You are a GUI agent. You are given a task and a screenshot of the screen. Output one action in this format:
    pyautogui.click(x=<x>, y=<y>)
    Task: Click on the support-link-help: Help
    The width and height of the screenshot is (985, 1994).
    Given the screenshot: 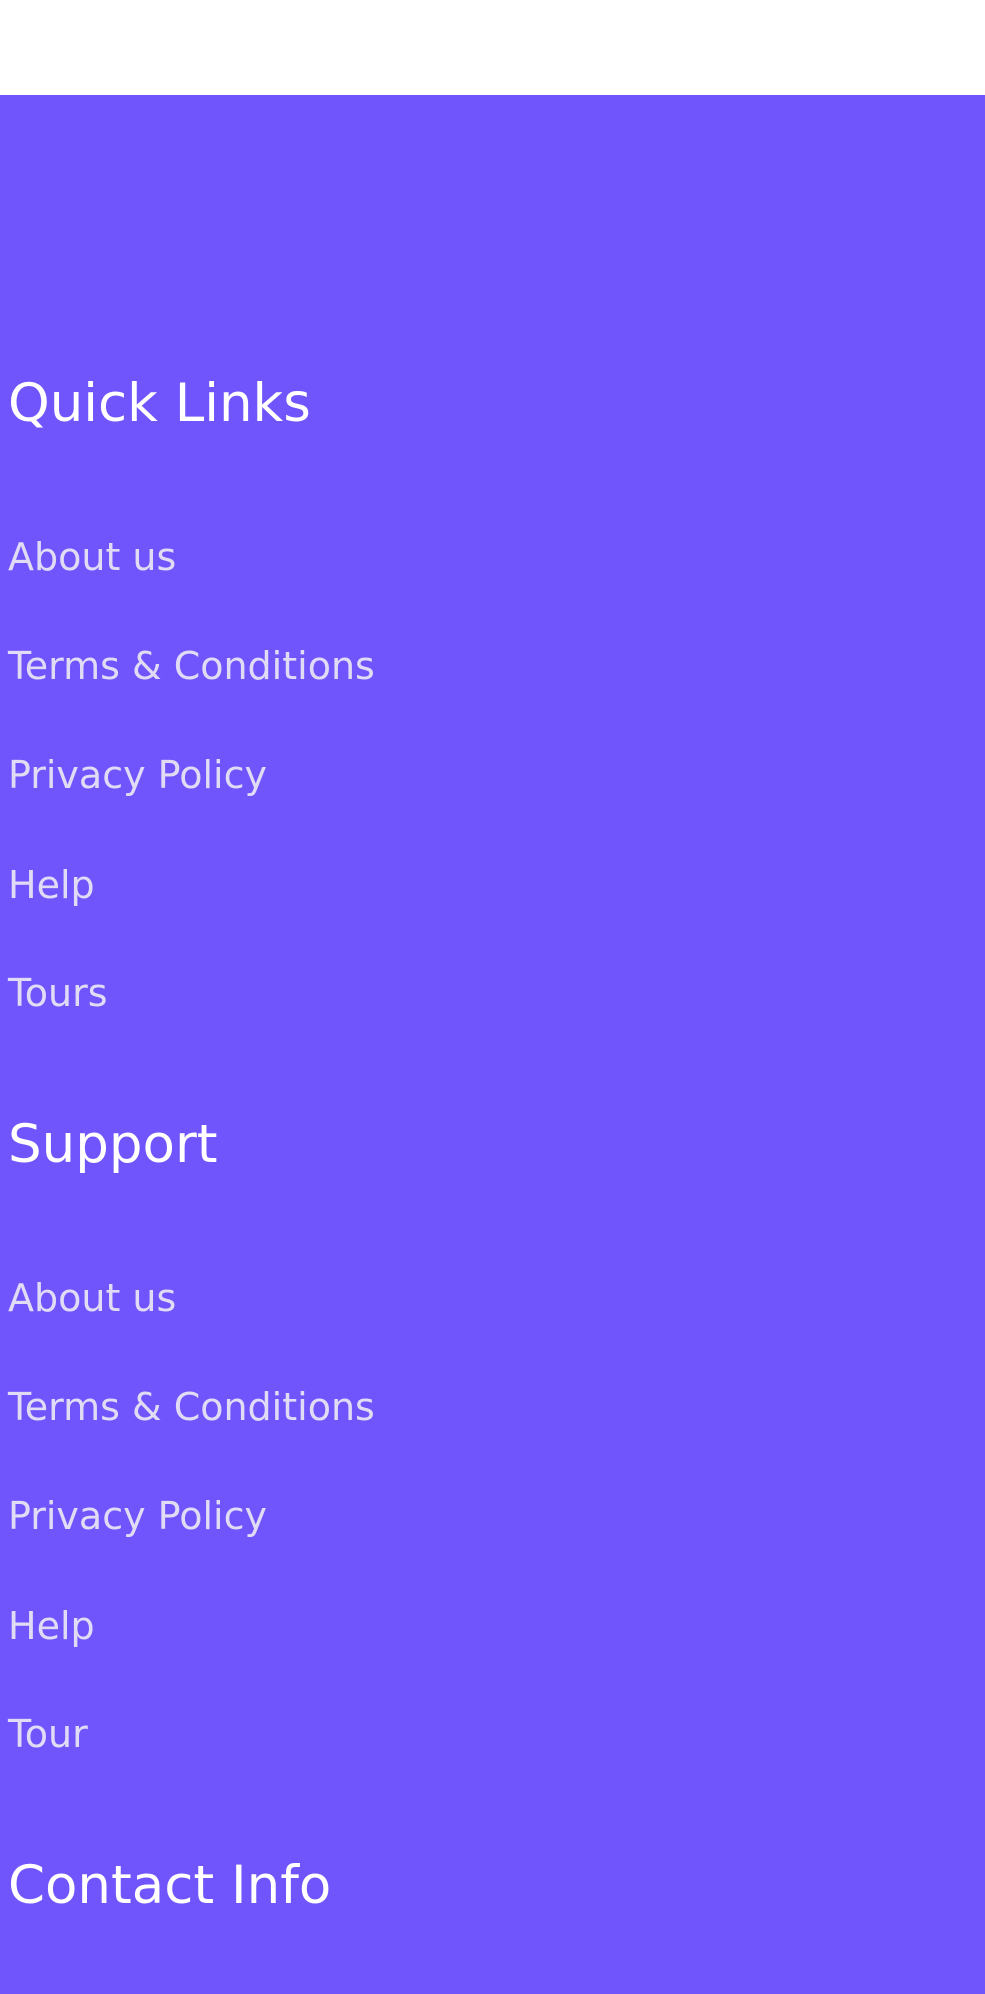 What is the action you would take?
    pyautogui.click(x=51, y=1626)
    